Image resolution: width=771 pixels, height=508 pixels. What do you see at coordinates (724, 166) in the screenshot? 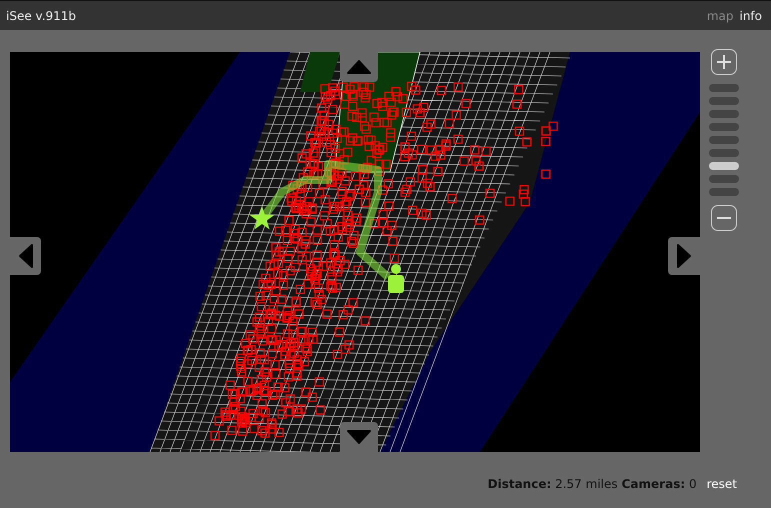
I see `zoom-level-step` at bounding box center [724, 166].